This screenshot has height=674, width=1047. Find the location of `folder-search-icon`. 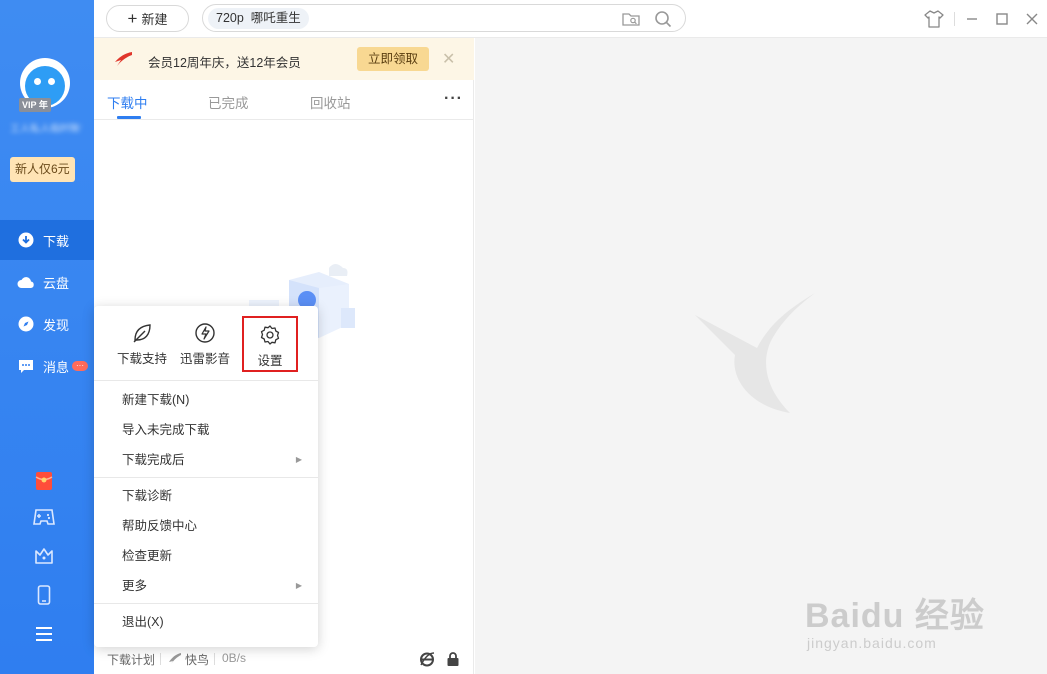

folder-search-icon is located at coordinates (631, 19).